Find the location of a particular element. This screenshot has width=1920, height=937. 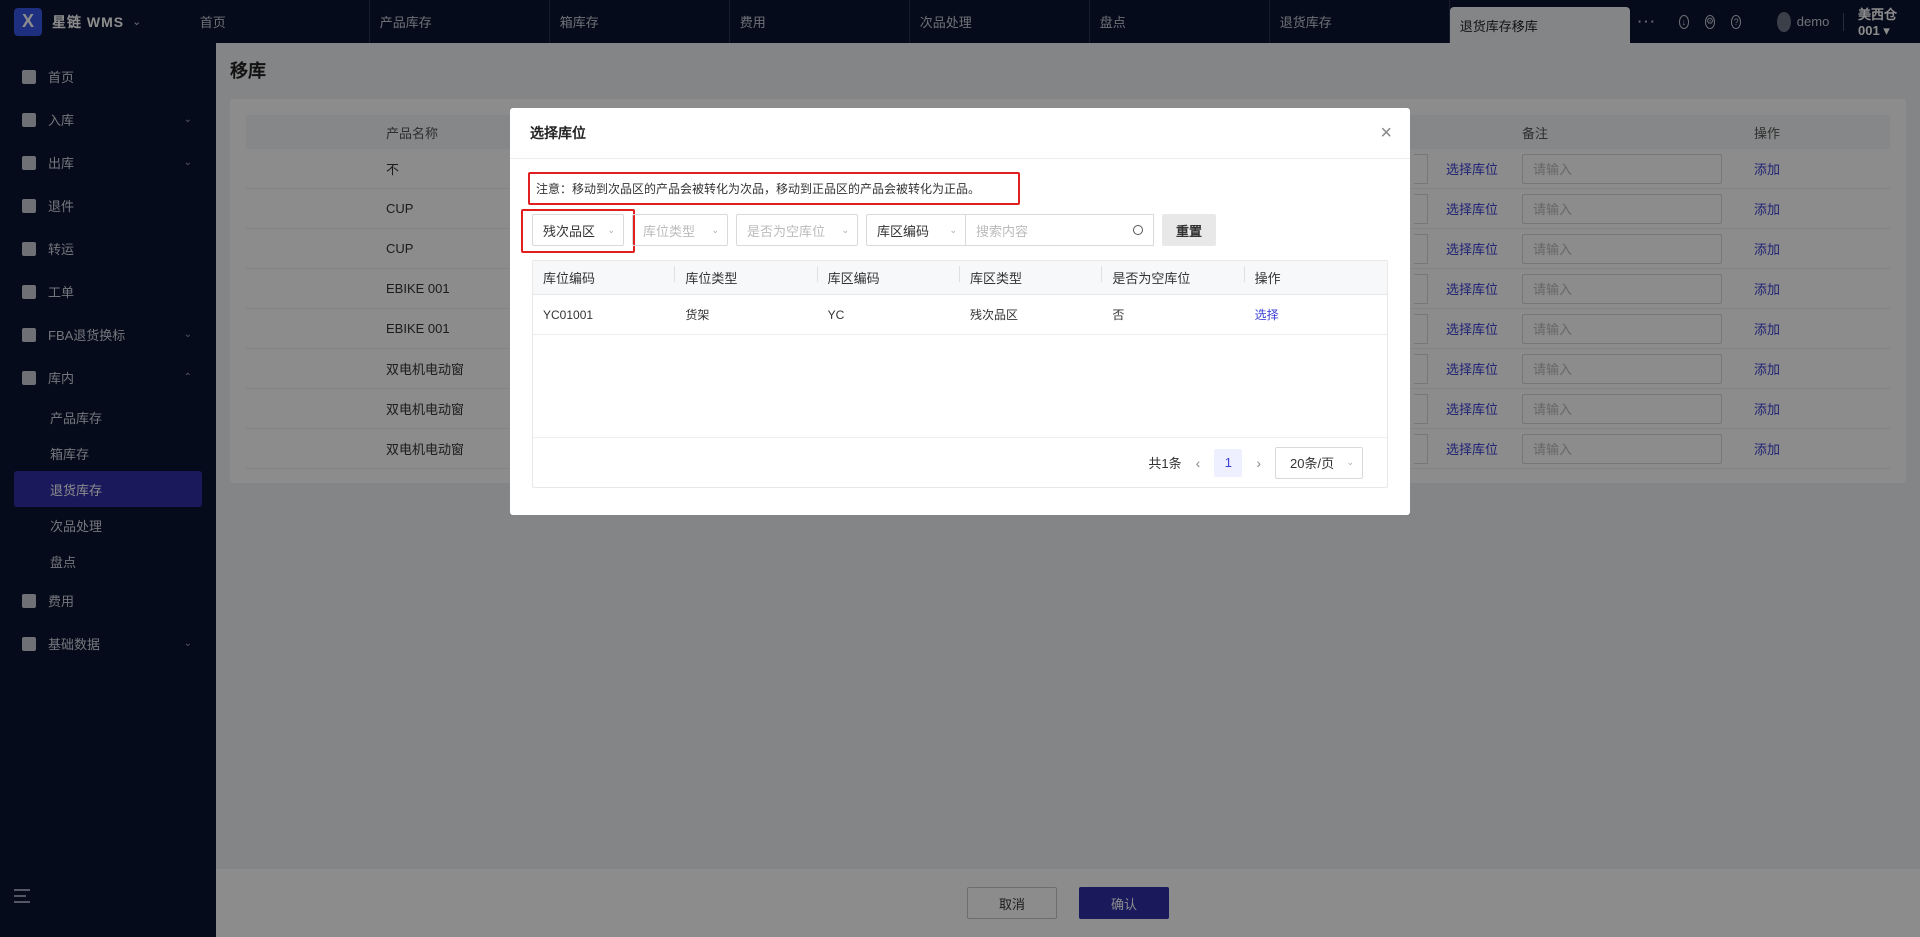

search-input: 搜索内容 is located at coordinates (1060, 230).